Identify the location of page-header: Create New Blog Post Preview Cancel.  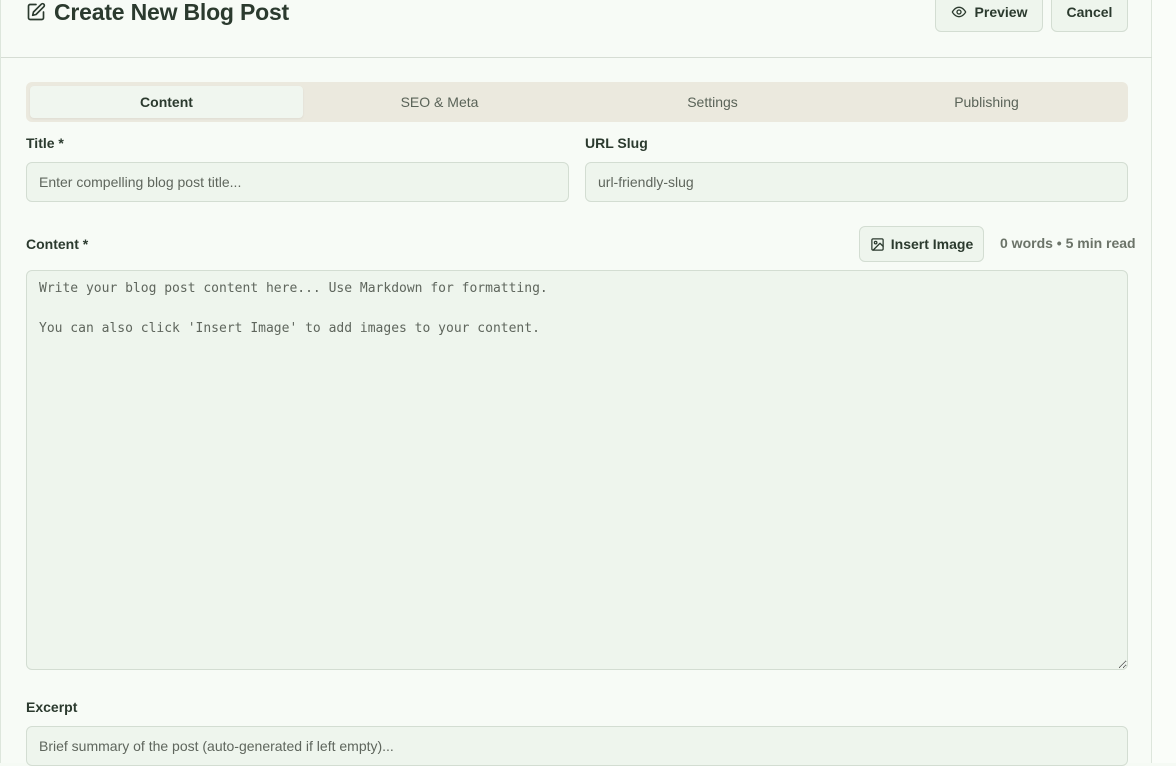
(576, 29).